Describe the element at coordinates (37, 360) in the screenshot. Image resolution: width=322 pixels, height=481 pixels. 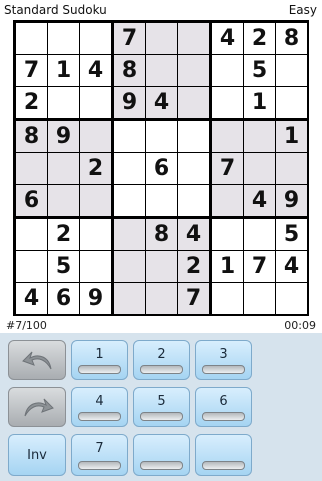
I see `undo-button` at that location.